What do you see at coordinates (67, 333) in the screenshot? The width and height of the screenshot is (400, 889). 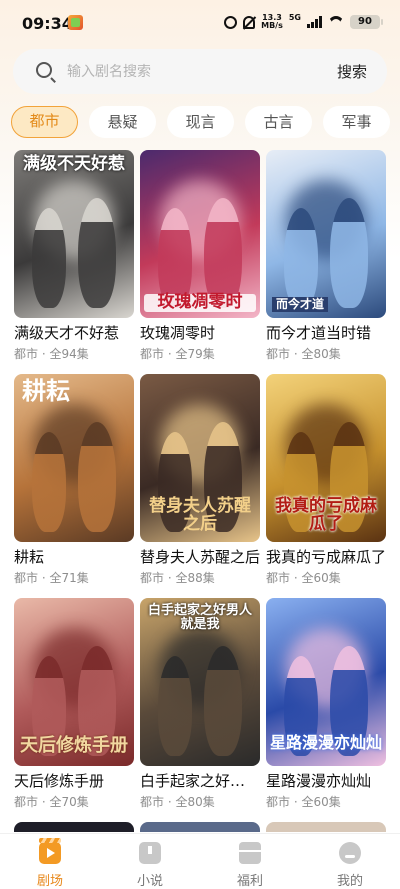 I see `drama-title: 满级天才不好惹` at bounding box center [67, 333].